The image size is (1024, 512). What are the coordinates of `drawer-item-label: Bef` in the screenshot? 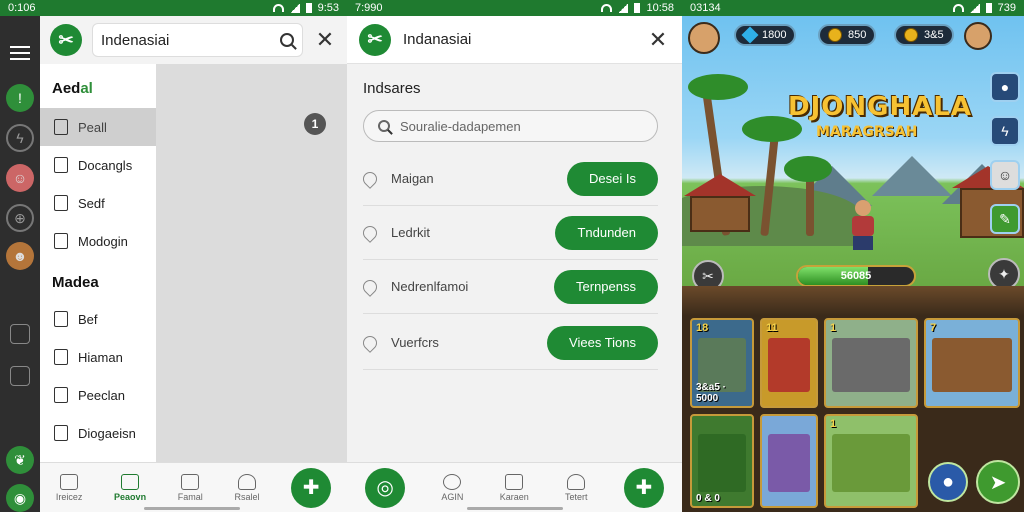 It's located at (88, 319).